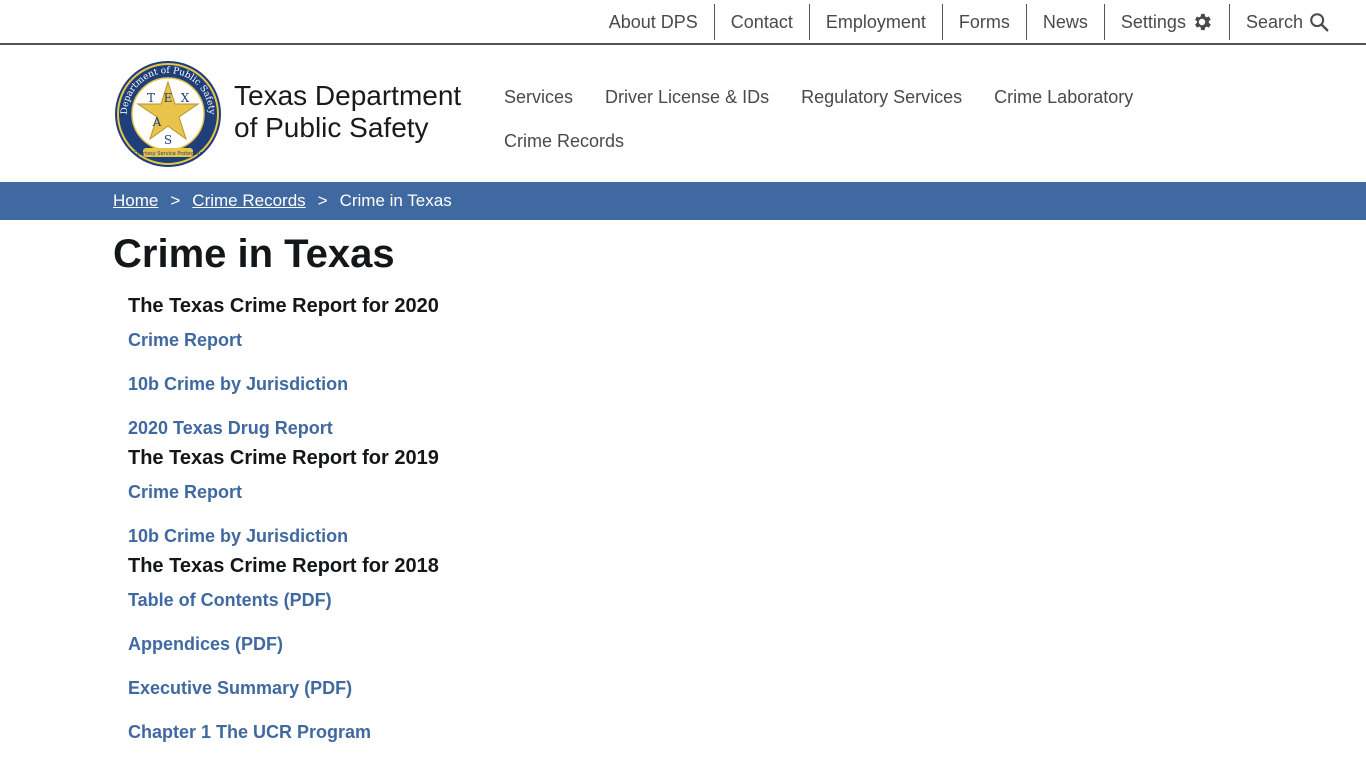 The height and width of the screenshot is (768, 1366). Describe the element at coordinates (348, 95) in the screenshot. I see `site-name-line1: Texas Department` at that location.